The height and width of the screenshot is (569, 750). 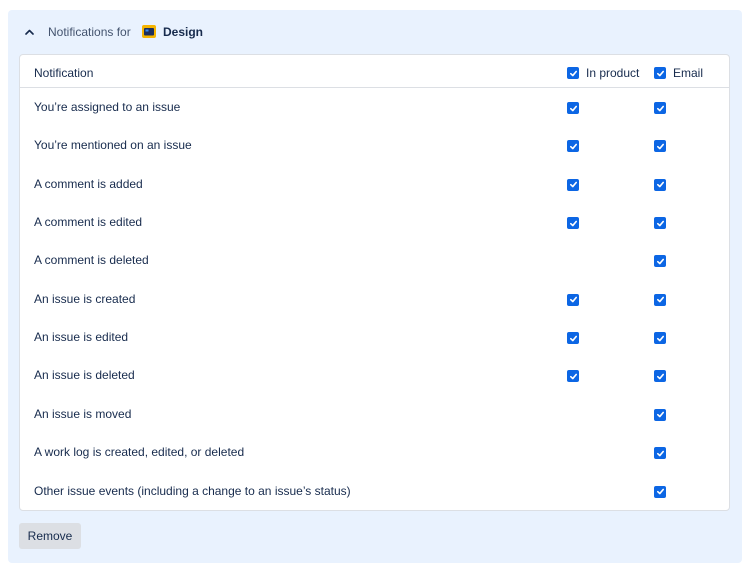 I want to click on column-header-in-product: In product, so click(x=603, y=73).